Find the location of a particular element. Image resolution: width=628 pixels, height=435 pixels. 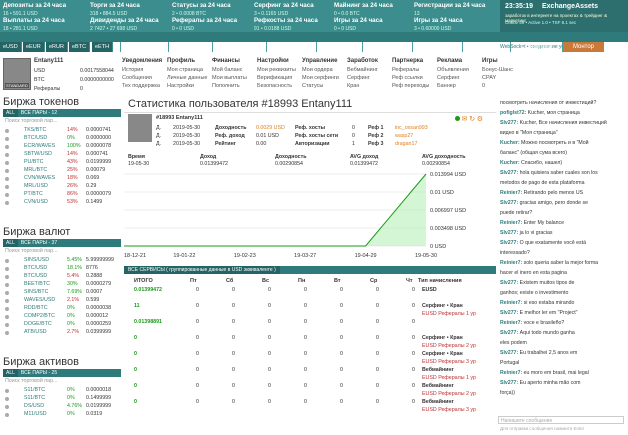

menu-item: Моя страница is located at coordinates (185, 70).